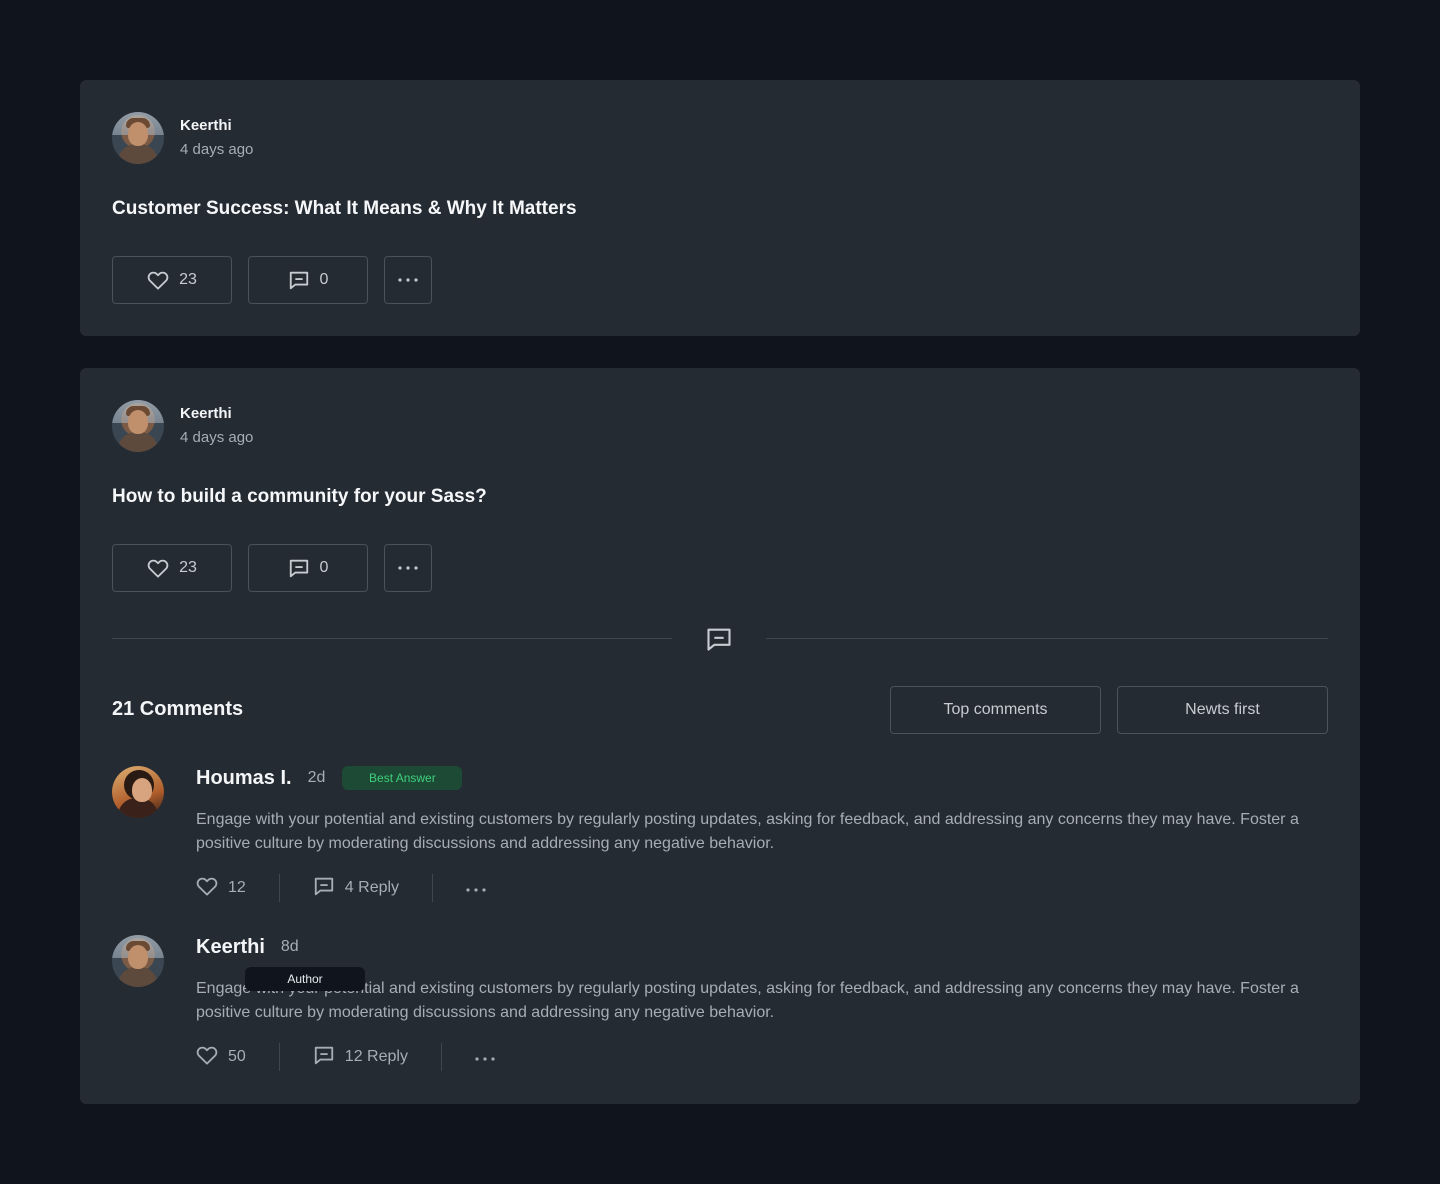 This screenshot has height=1184, width=1440. Describe the element at coordinates (762, 888) in the screenshot. I see `comment-actions: 12 4 Reply` at that location.